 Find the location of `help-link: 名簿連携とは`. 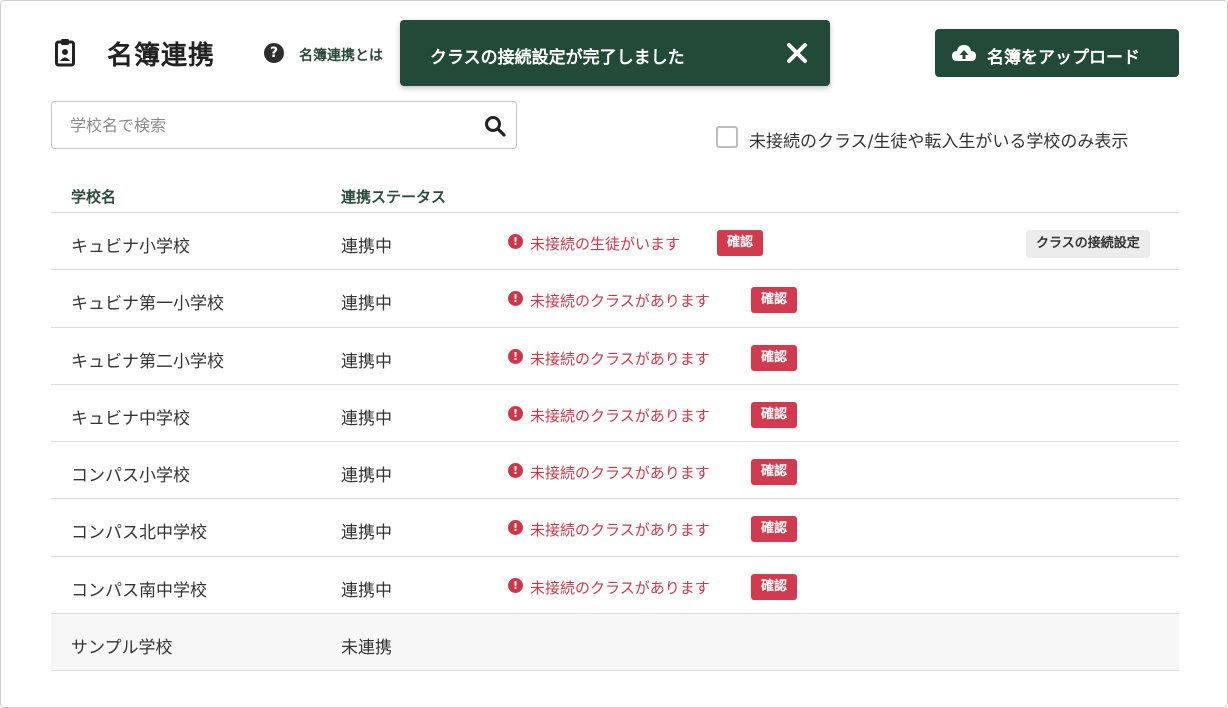

help-link: 名簿連携とは is located at coordinates (341, 55).